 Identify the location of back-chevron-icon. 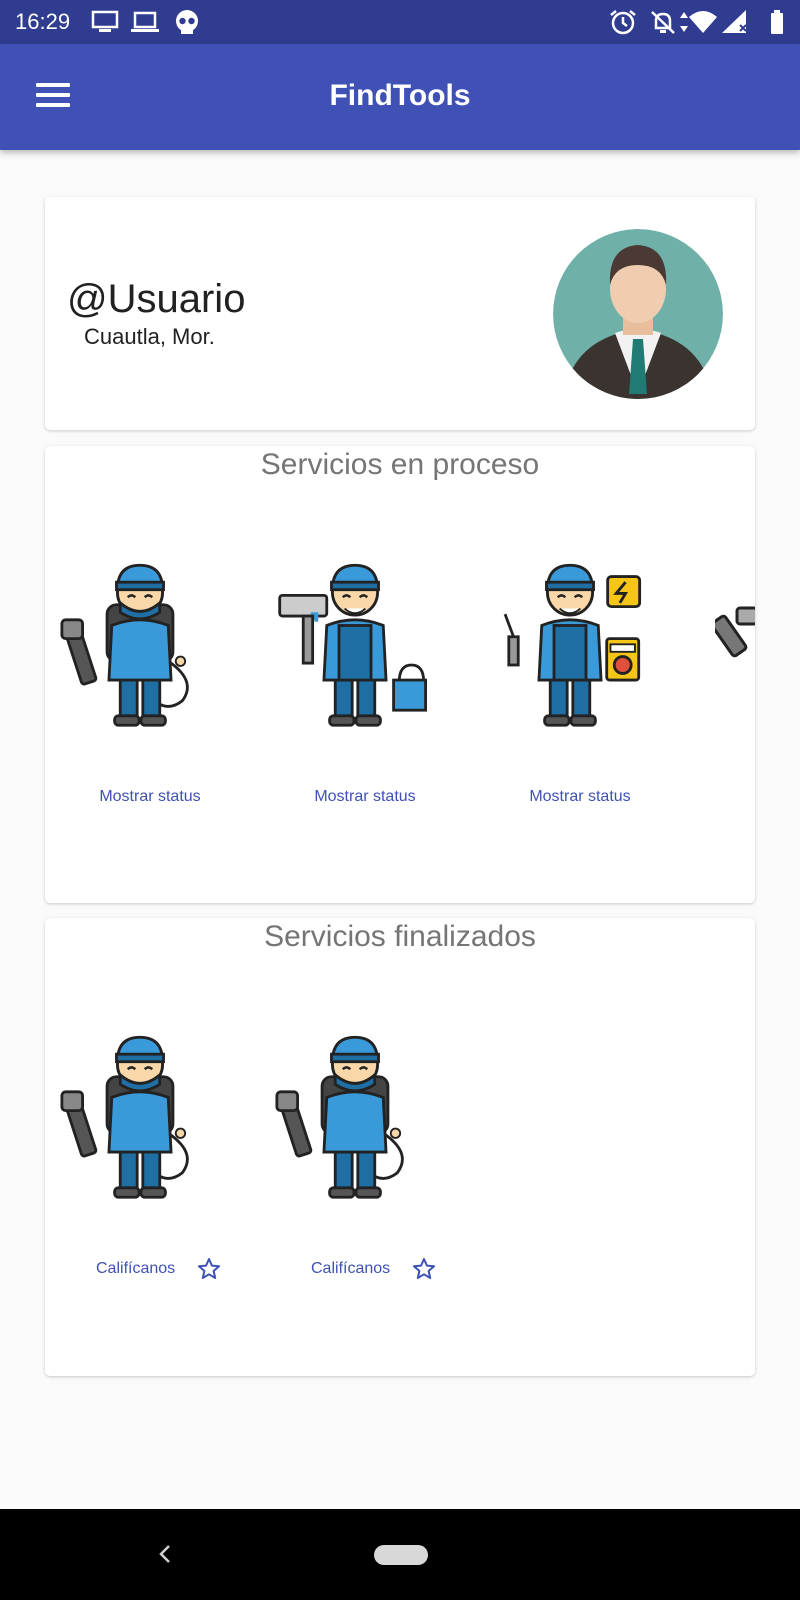
(165, 1554).